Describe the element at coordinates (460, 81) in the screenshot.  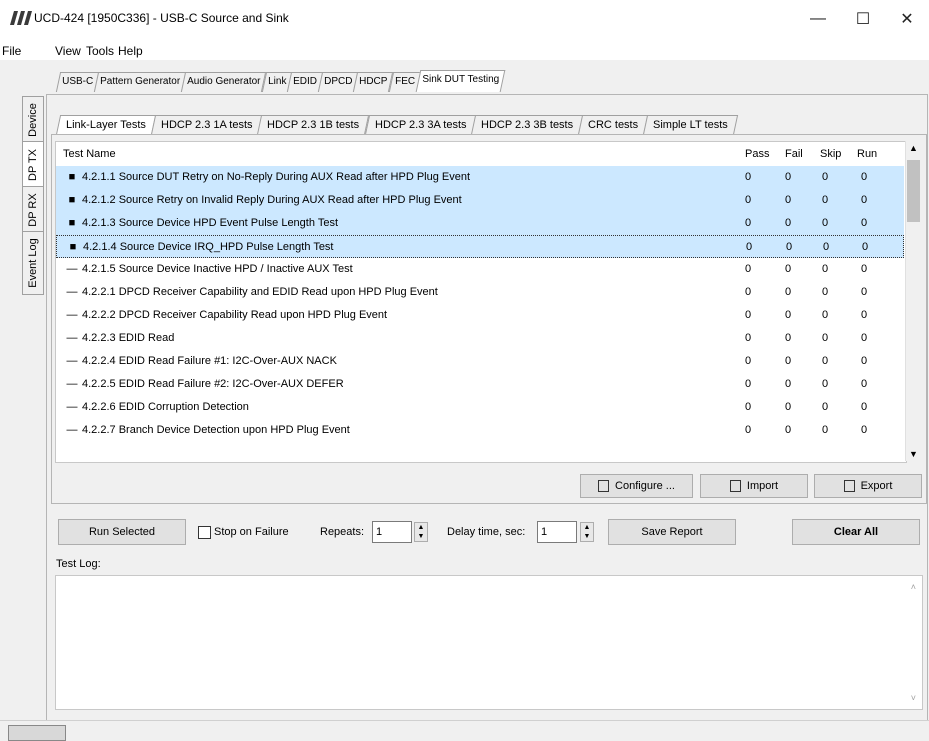
I see `tab-sink-dut-testing: Sink DUT Testing` at that location.